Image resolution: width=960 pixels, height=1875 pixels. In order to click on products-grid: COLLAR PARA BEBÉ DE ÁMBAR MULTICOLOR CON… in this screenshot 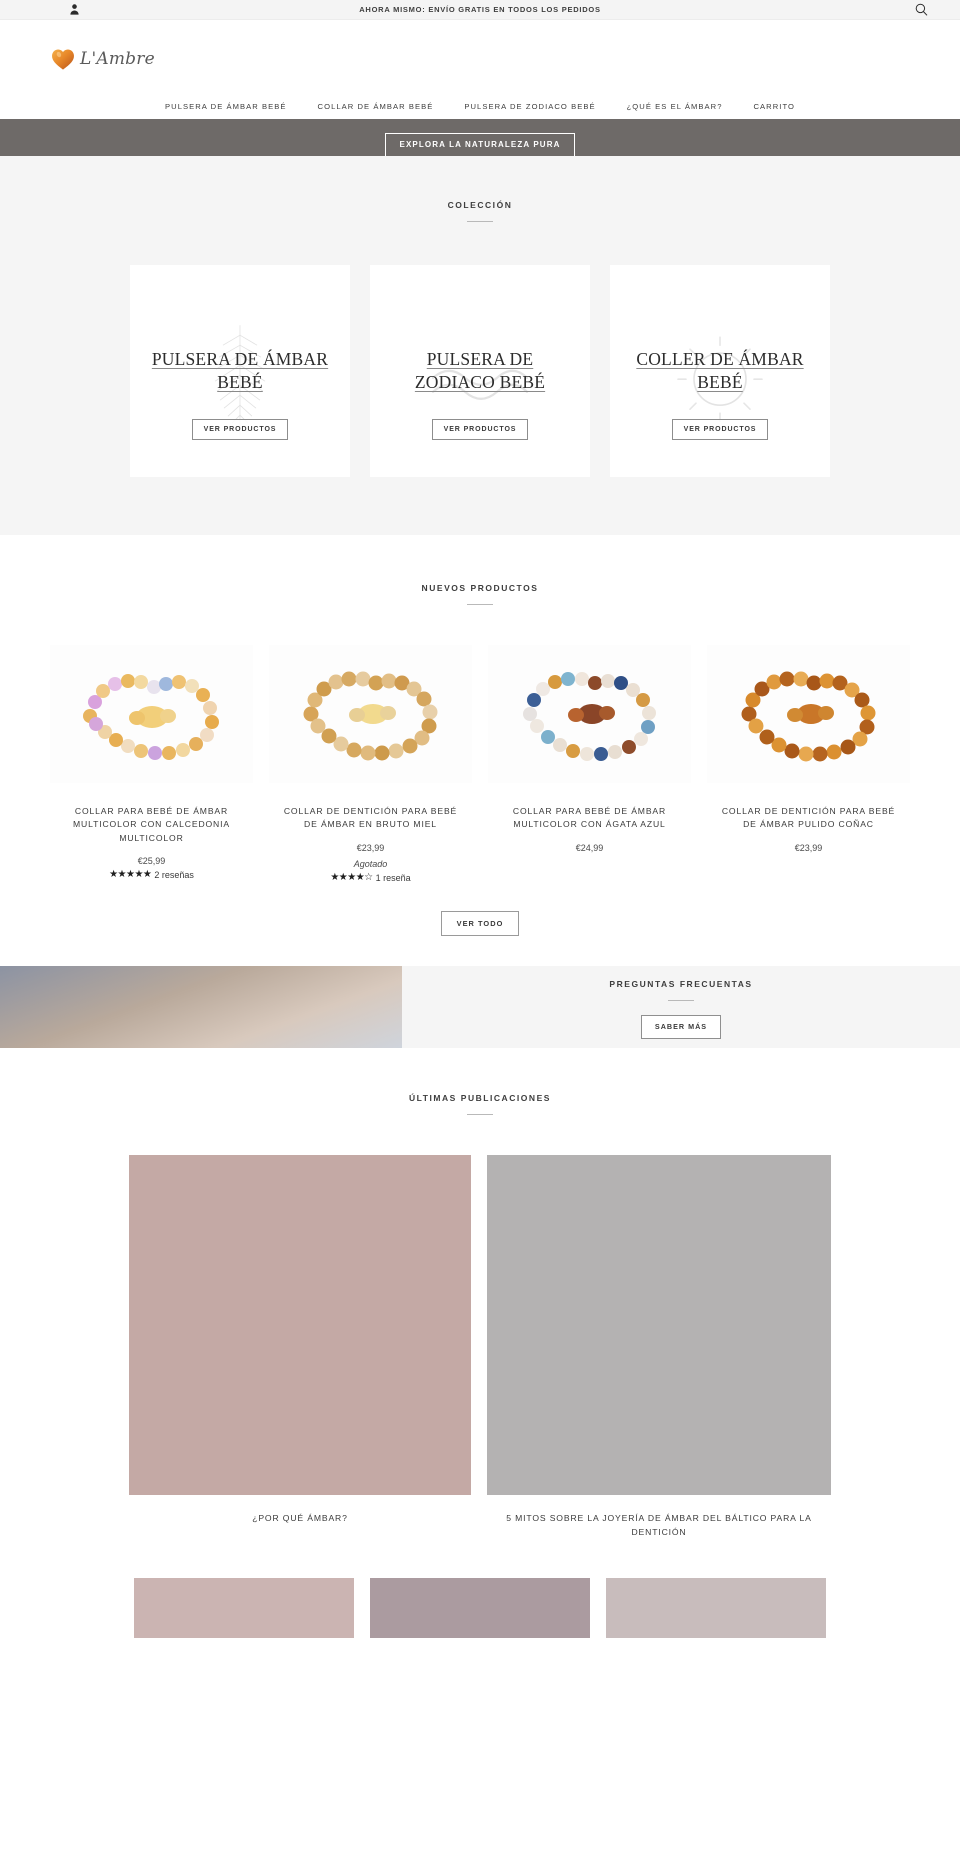, I will do `click(480, 764)`.